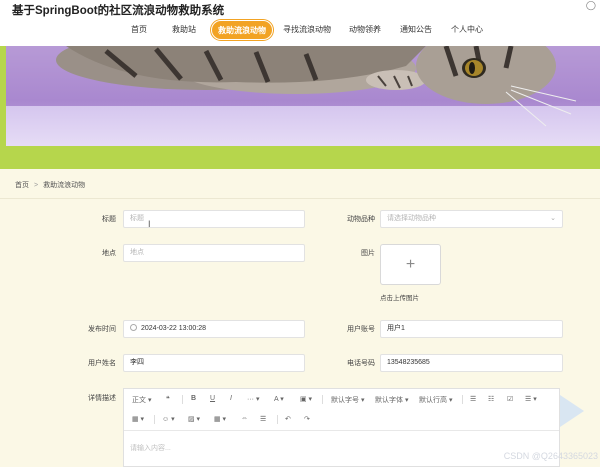  Describe the element at coordinates (133, 327) in the screenshot. I see `clock-icon` at that location.